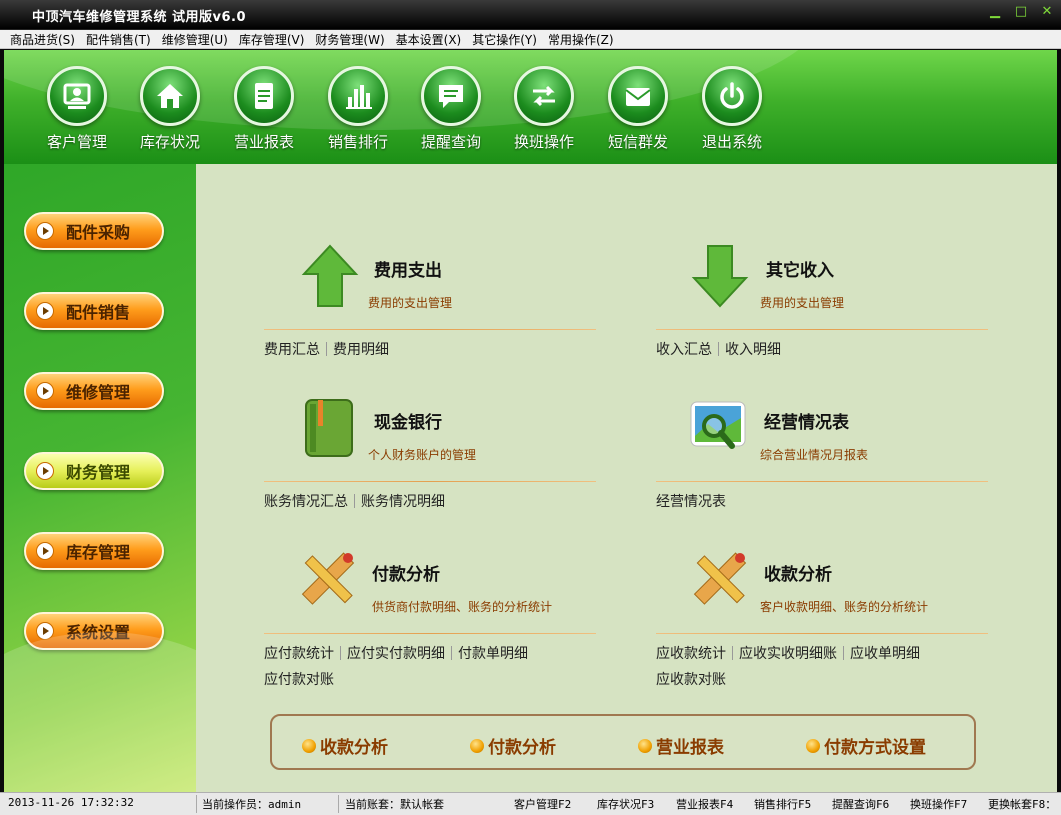 The height and width of the screenshot is (815, 1061). What do you see at coordinates (434, 350) in the screenshot?
I see `expense-links: 费用汇总 费用明细` at bounding box center [434, 350].